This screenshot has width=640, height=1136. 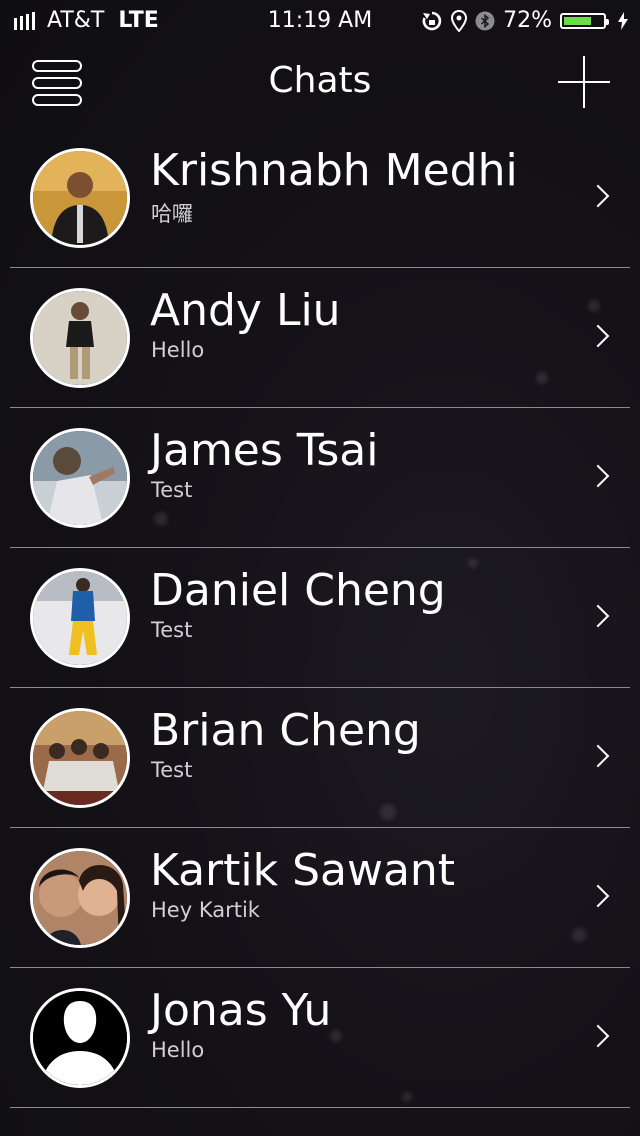 I want to click on rotation-lock-icon, so click(x=432, y=20).